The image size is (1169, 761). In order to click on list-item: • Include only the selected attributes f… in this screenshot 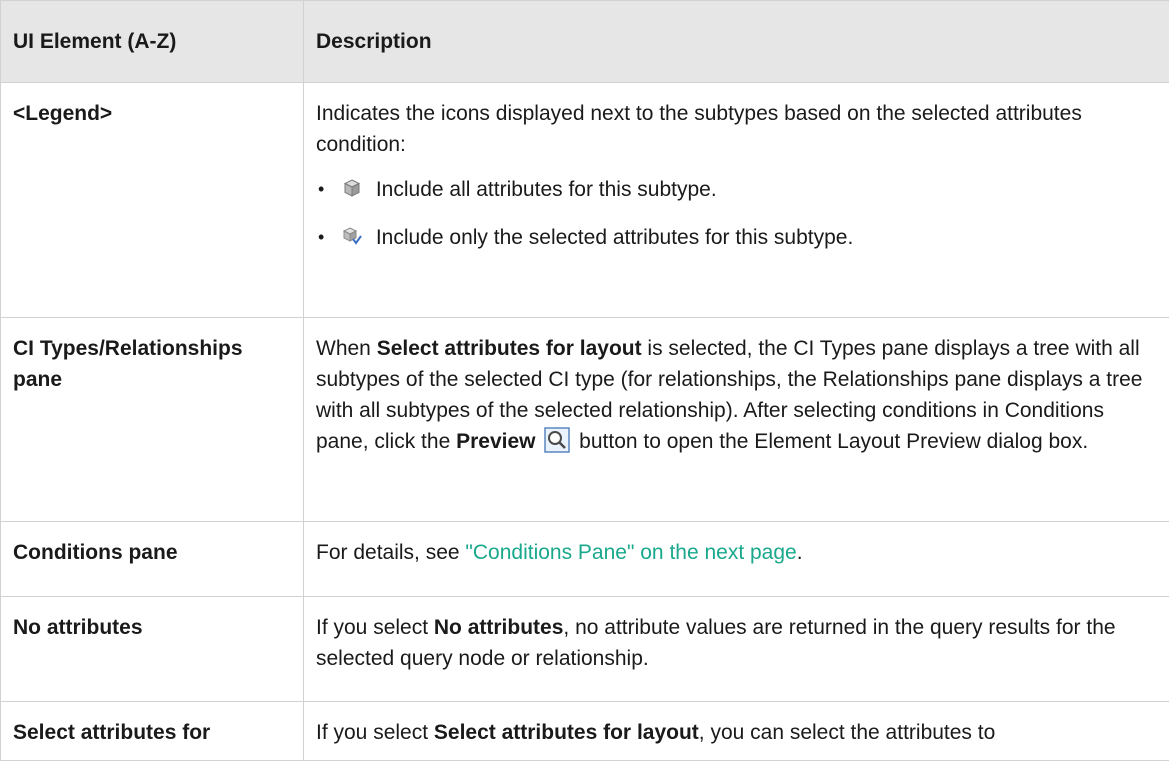, I will do `click(736, 237)`.